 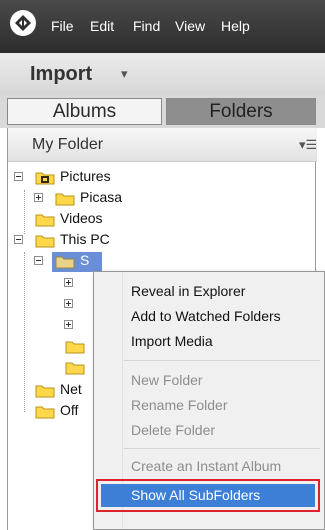 What do you see at coordinates (167, 380) in the screenshot?
I see `menu-item-new-folder: New Folder` at bounding box center [167, 380].